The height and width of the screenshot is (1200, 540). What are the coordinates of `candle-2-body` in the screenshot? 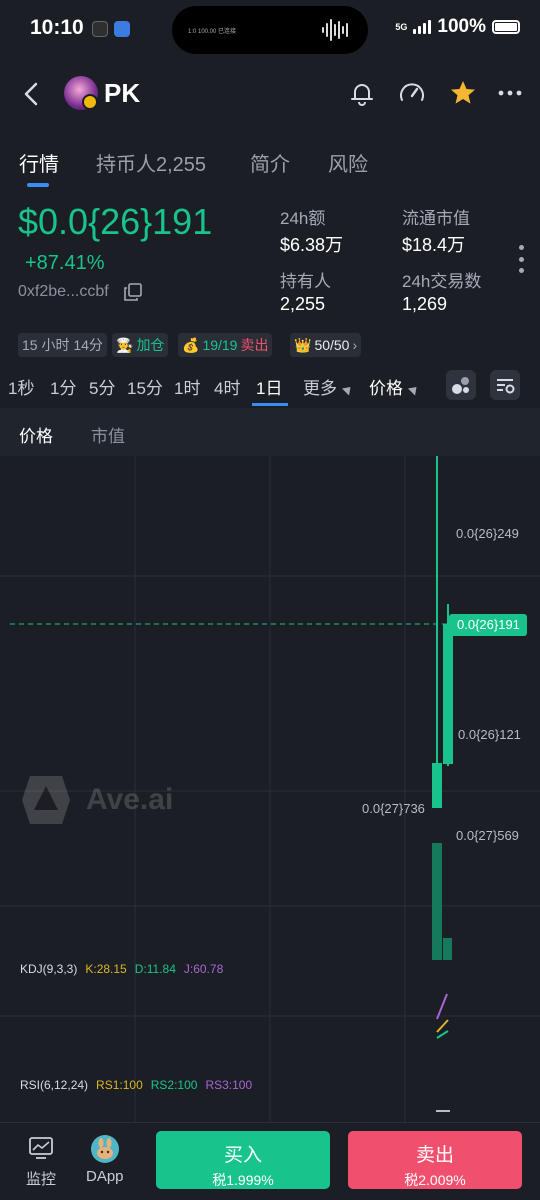 It's located at (448, 694).